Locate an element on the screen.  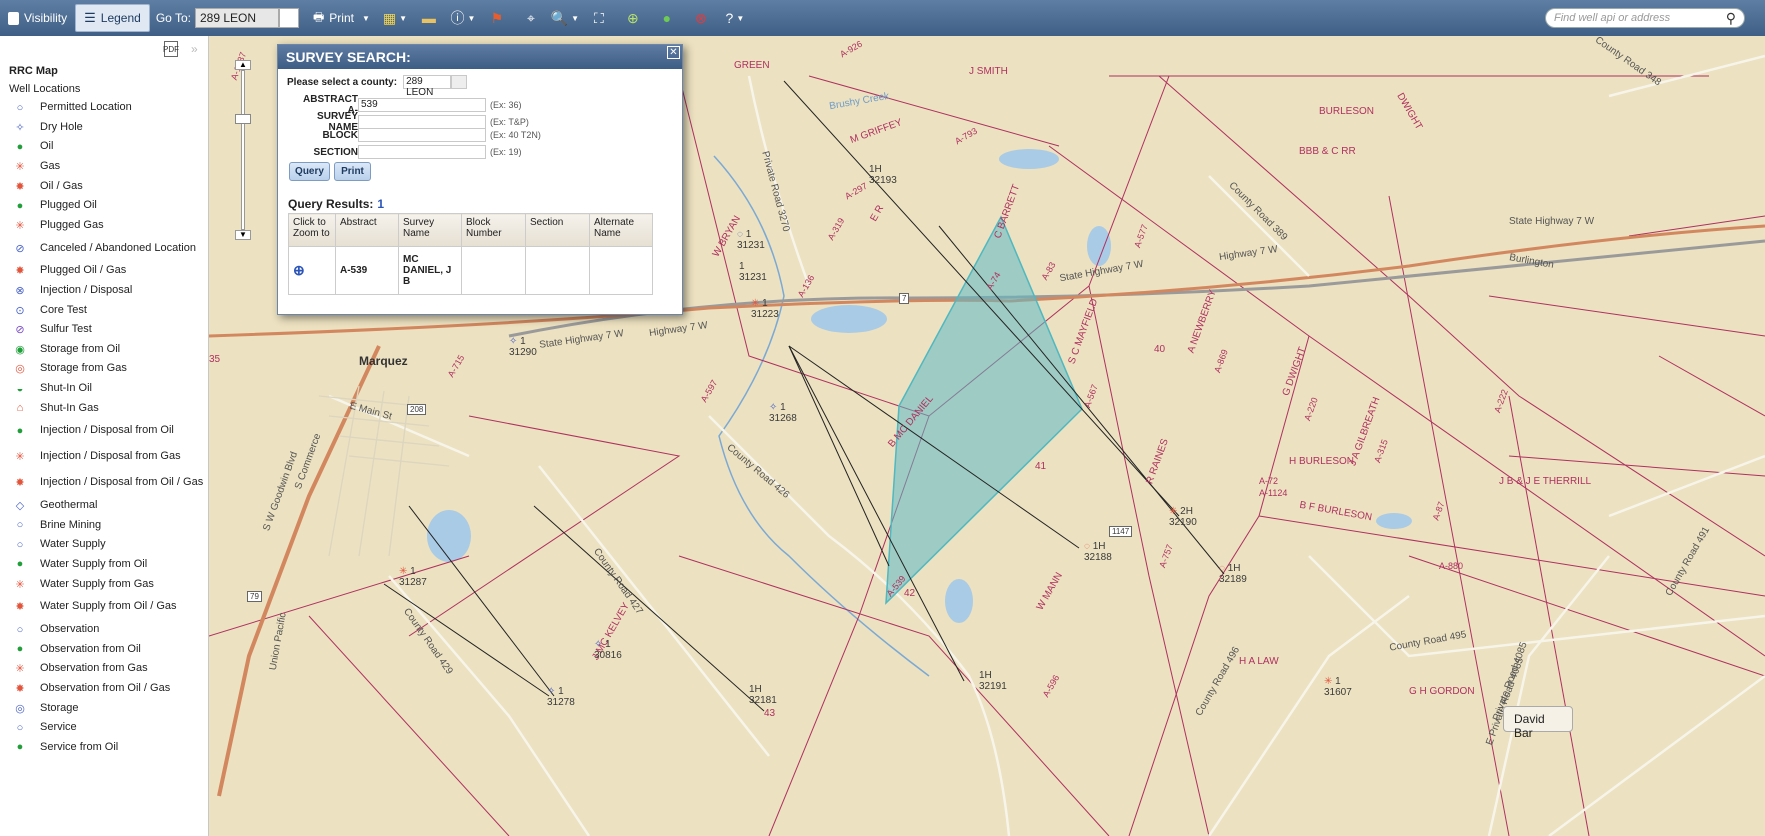
zoom-in-button: ▲ is located at coordinates (243, 65).